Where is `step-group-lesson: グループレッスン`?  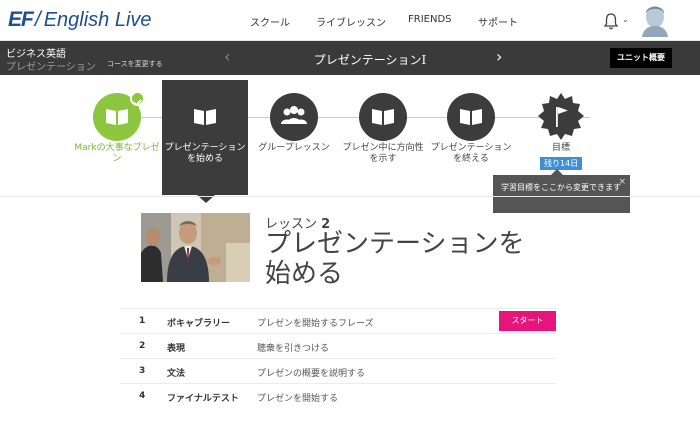 step-group-lesson: グループレッスン is located at coordinates (294, 137).